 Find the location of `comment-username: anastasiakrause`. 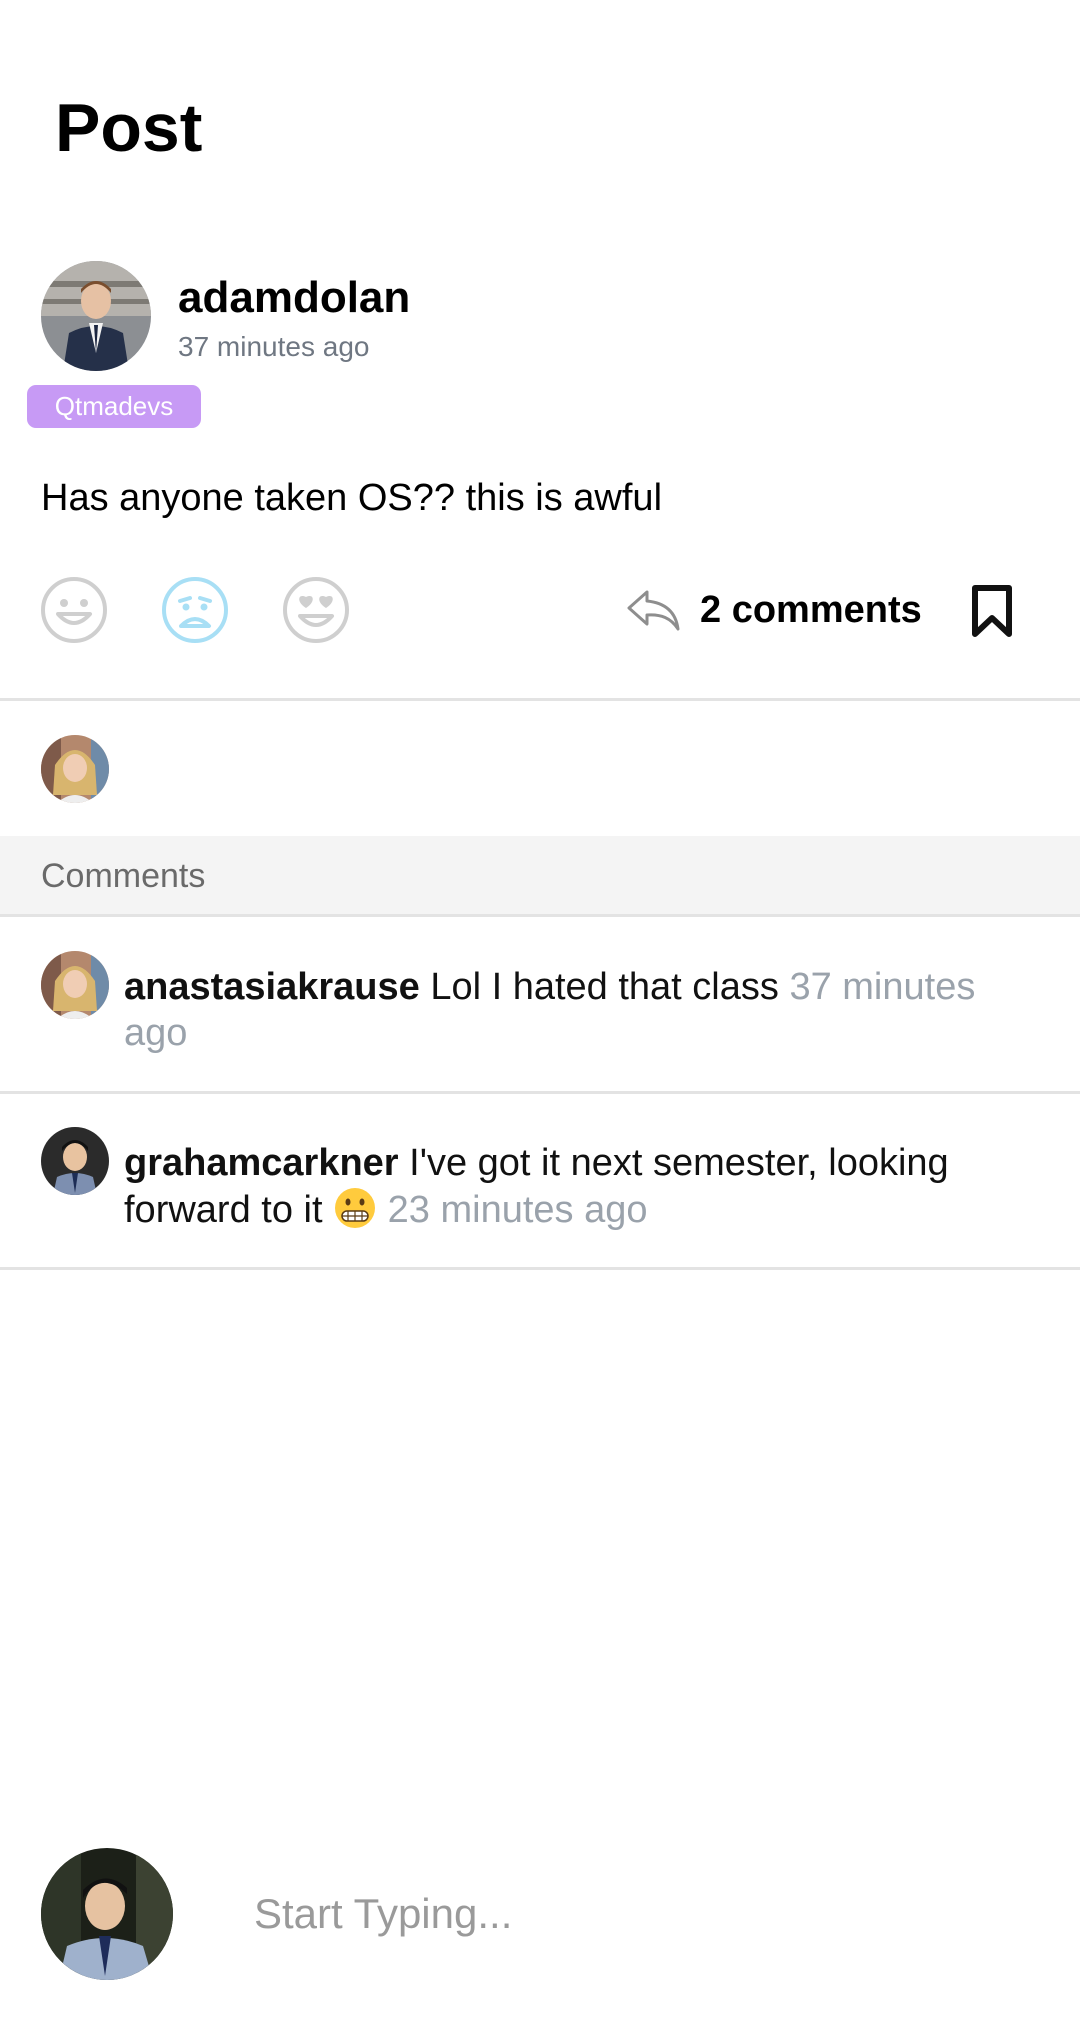

comment-username: anastasiakrause is located at coordinates (272, 987).